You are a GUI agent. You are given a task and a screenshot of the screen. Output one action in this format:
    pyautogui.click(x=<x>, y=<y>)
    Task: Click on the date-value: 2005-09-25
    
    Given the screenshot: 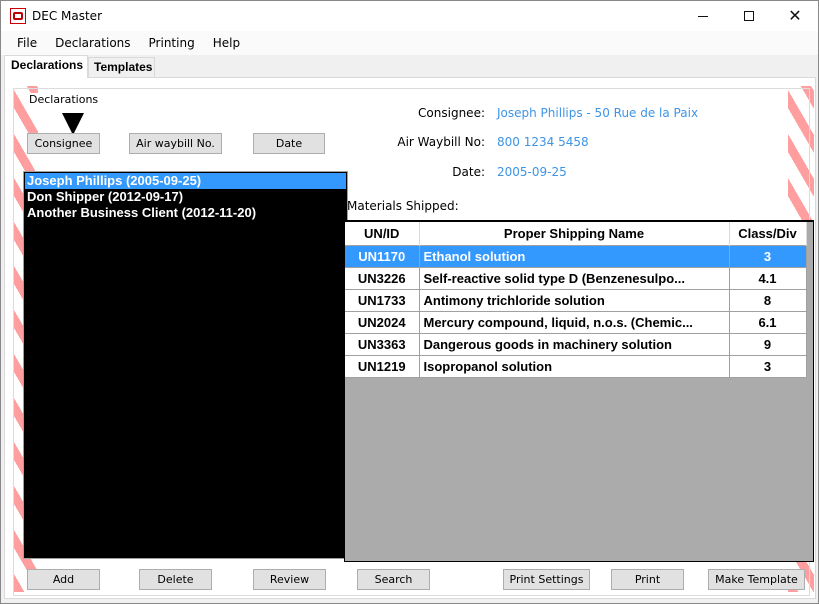 What is the action you would take?
    pyautogui.click(x=532, y=172)
    